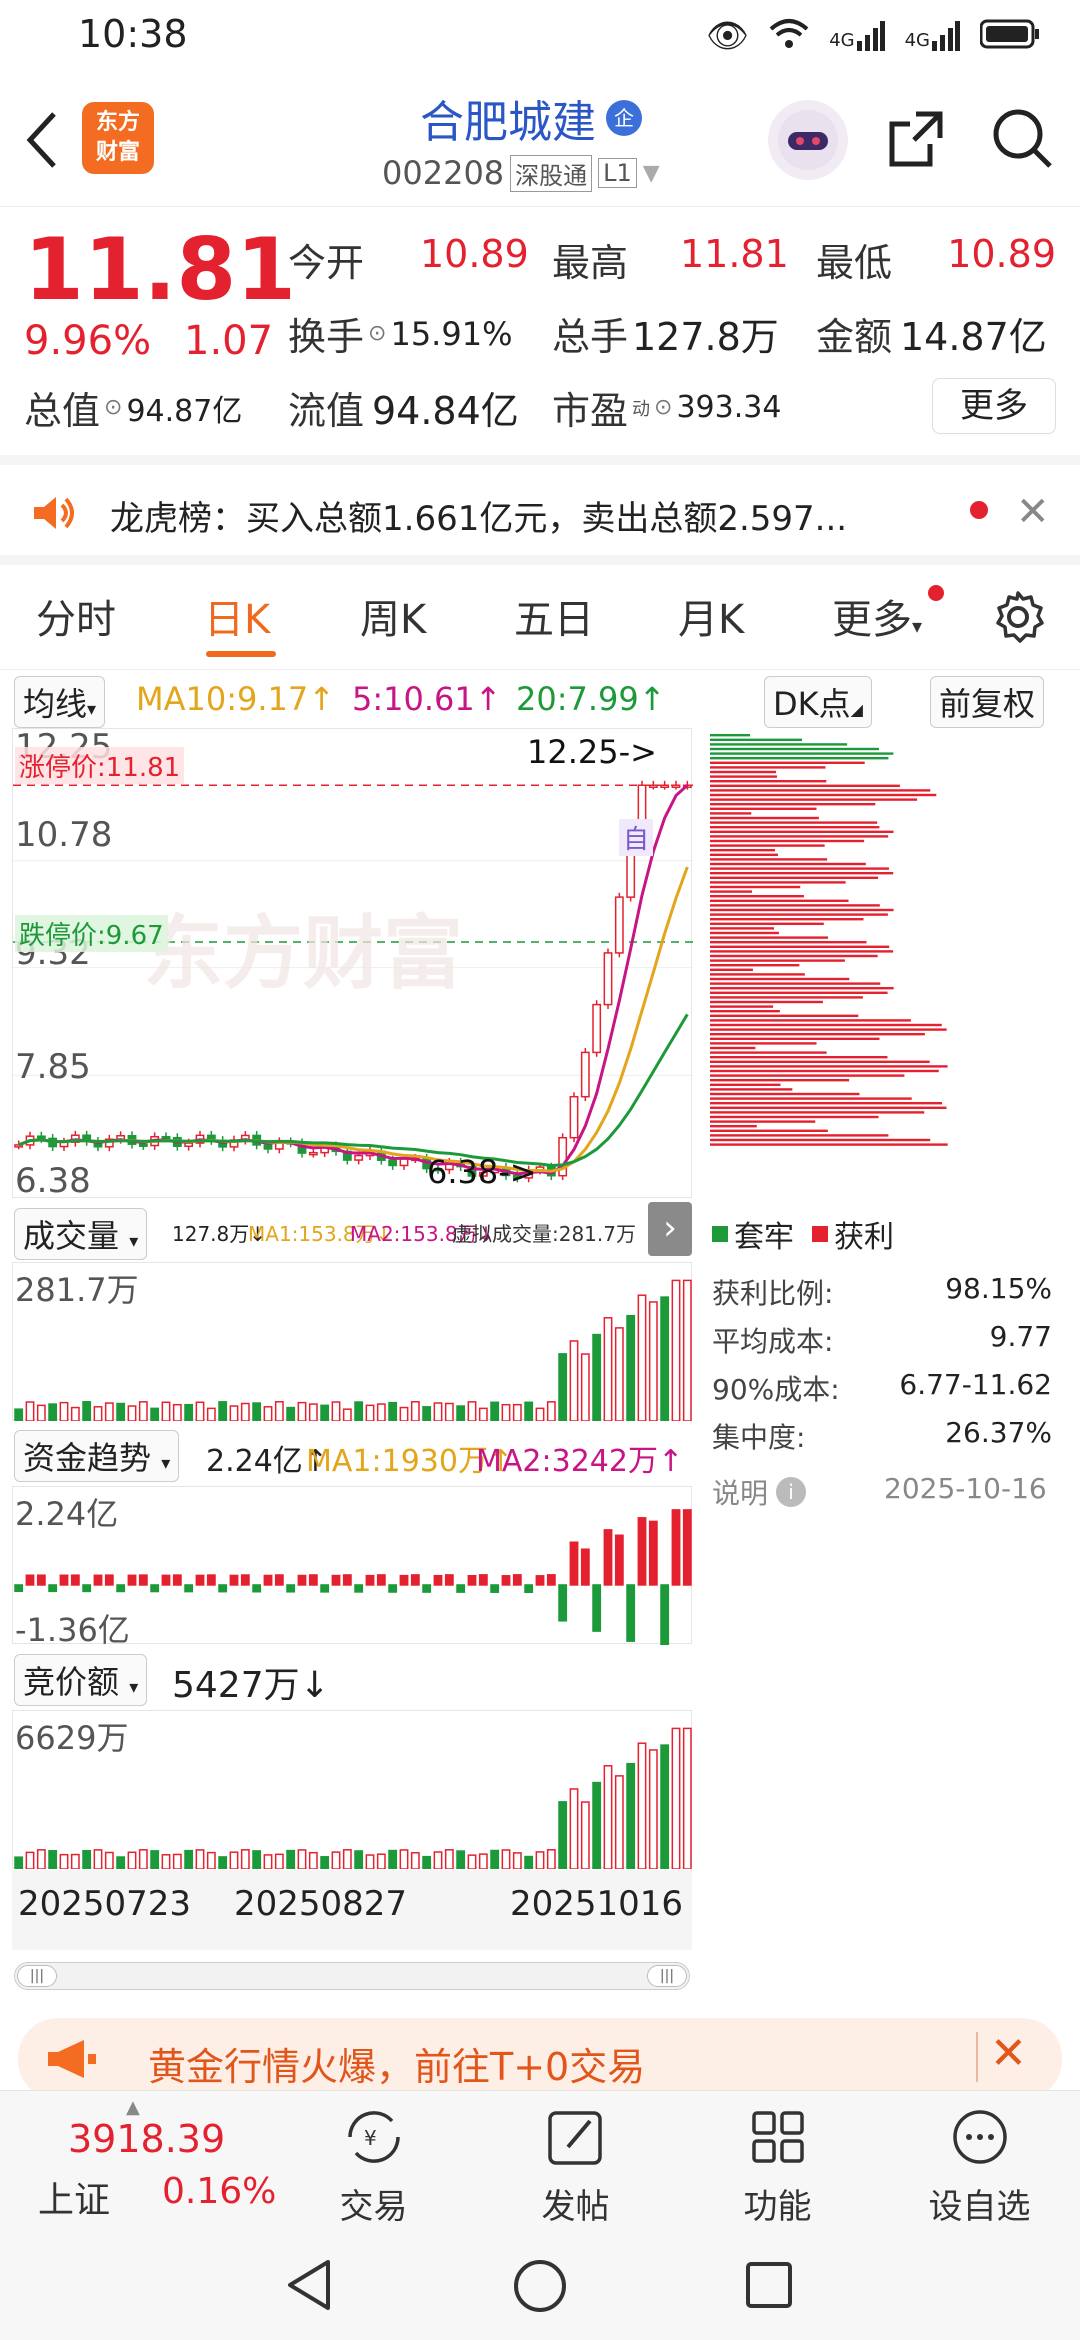 The image size is (1080, 2340). Describe the element at coordinates (979, 2167) in the screenshot. I see `nav-add-watchlist: 设自选` at that location.